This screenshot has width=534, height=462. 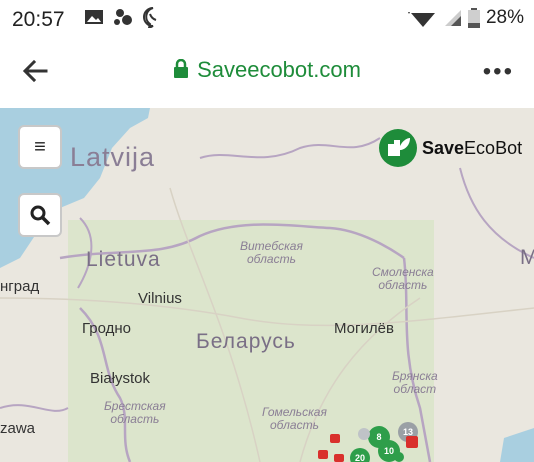 I want to click on viber-icon, so click(x=150, y=17).